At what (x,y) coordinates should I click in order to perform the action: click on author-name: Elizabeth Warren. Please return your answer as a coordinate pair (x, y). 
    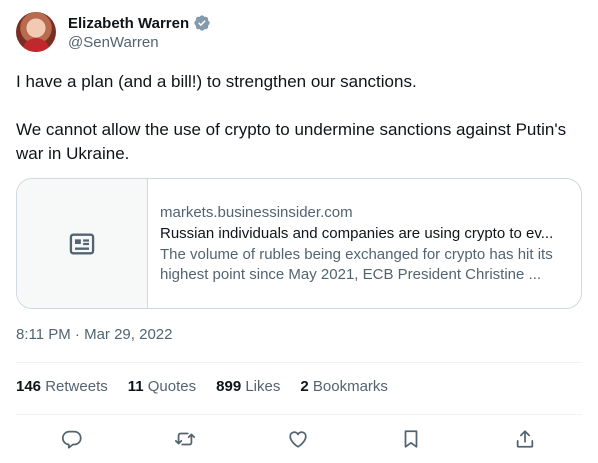
    Looking at the image, I should click on (128, 23).